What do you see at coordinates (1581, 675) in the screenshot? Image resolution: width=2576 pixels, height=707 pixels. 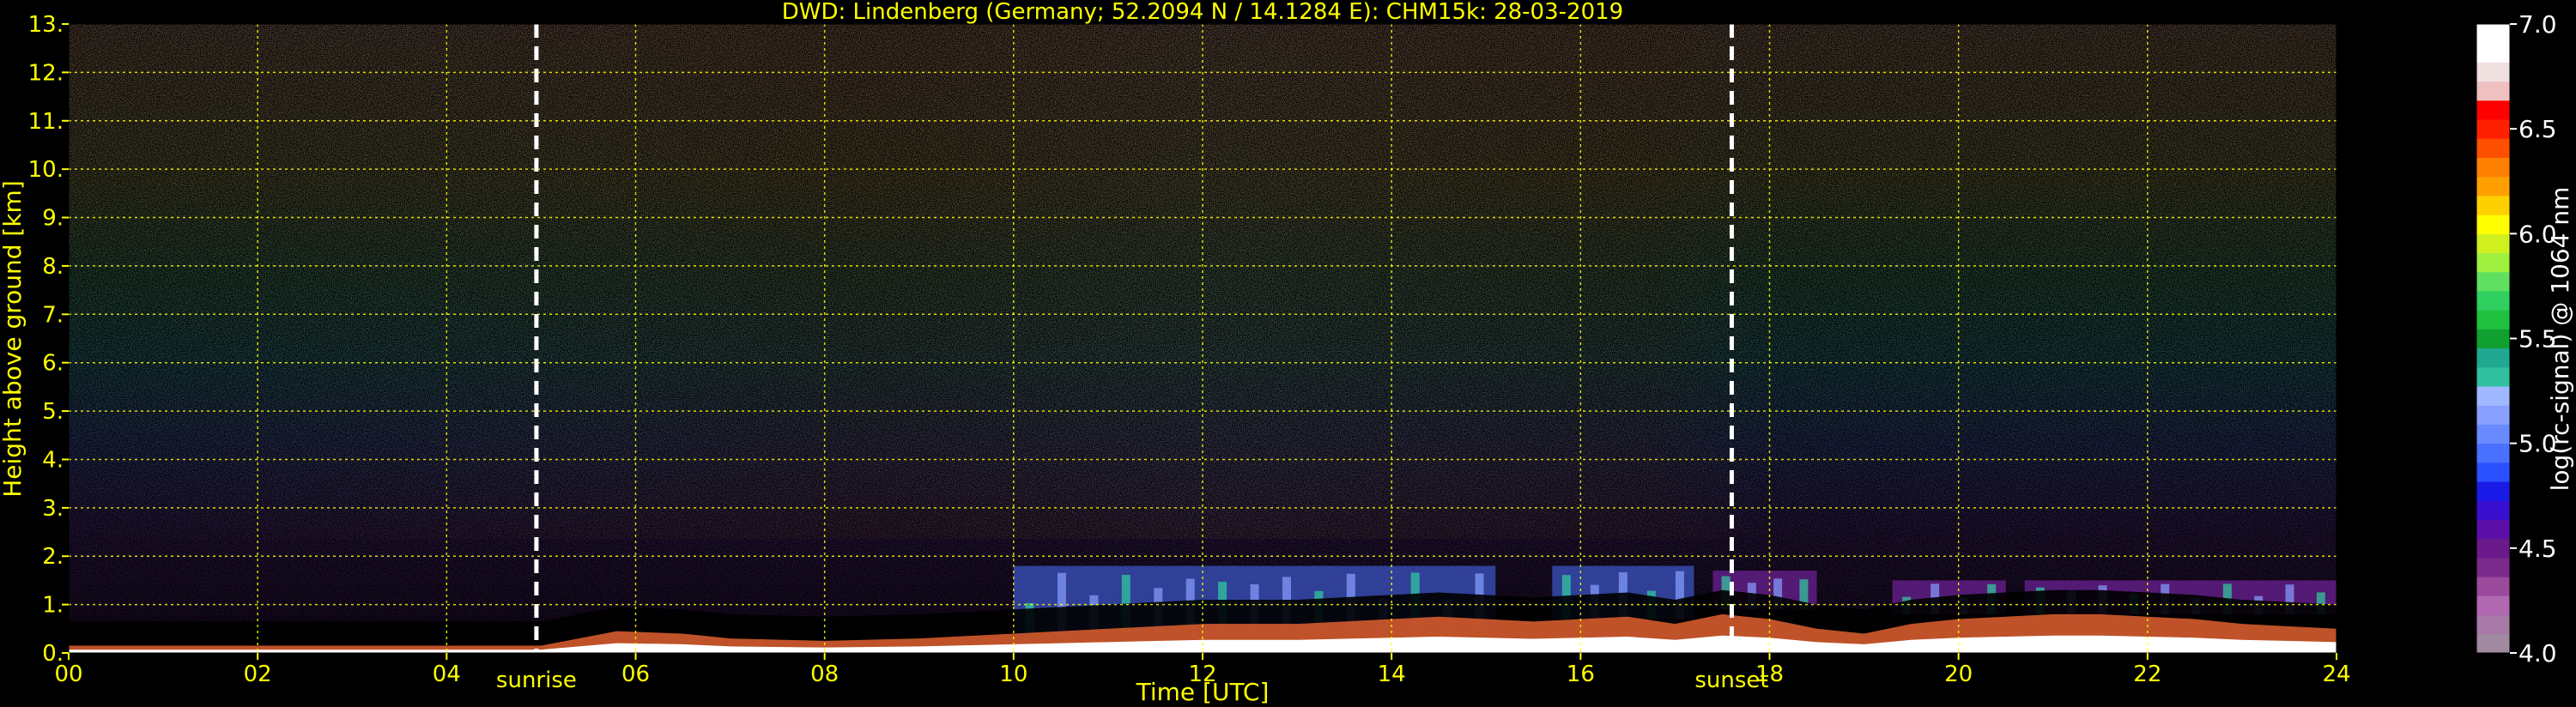 I see `x-tick-label: 16` at bounding box center [1581, 675].